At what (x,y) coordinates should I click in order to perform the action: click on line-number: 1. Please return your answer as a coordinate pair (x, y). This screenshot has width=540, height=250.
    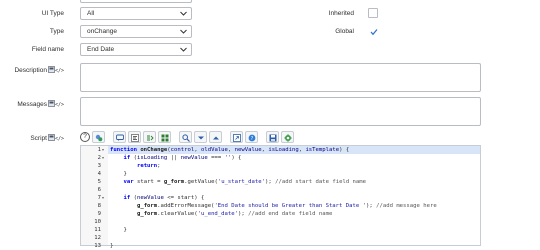
    Looking at the image, I should click on (99, 150).